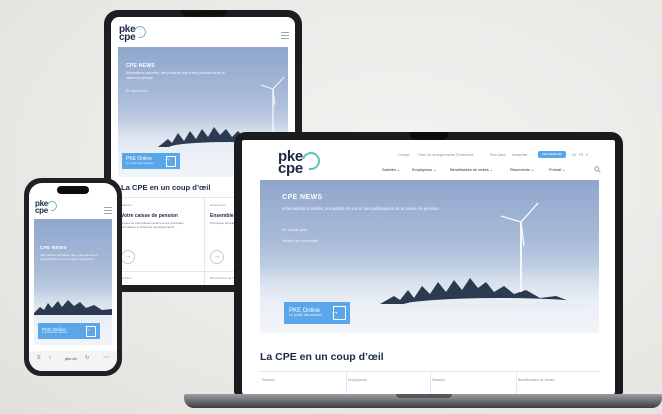  What do you see at coordinates (552, 154) in the screenshot?
I see `search-pill-button: RECHERCHE` at bounding box center [552, 154].